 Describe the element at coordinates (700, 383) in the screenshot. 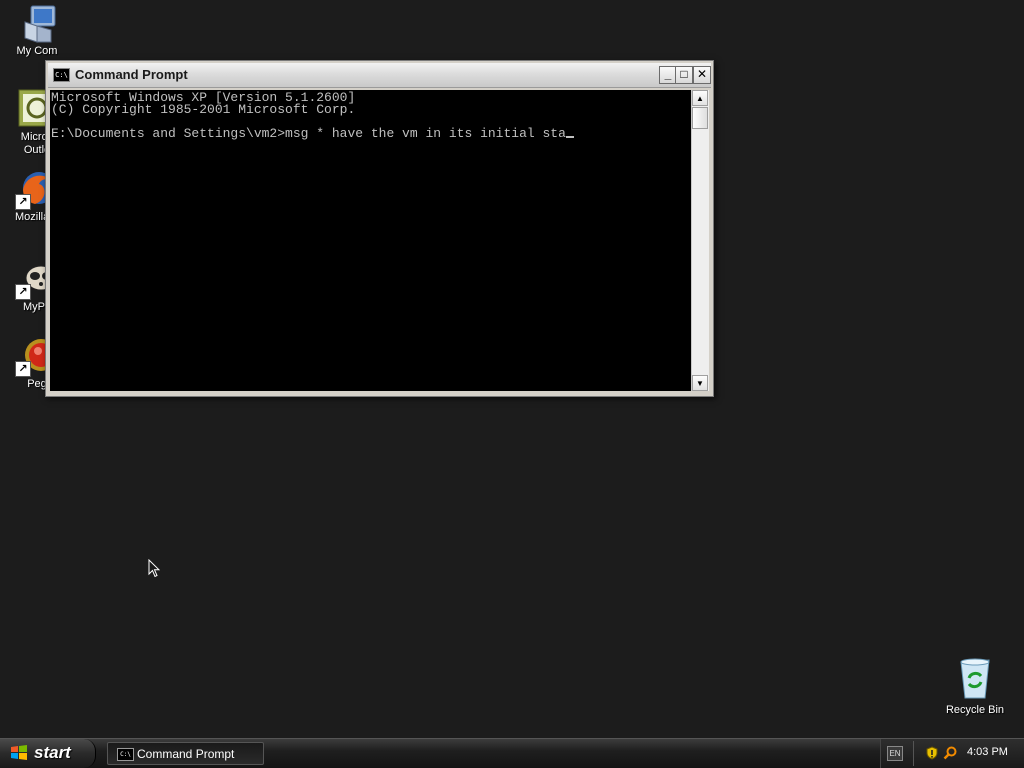

I see `scroll-down-button: ▼` at that location.